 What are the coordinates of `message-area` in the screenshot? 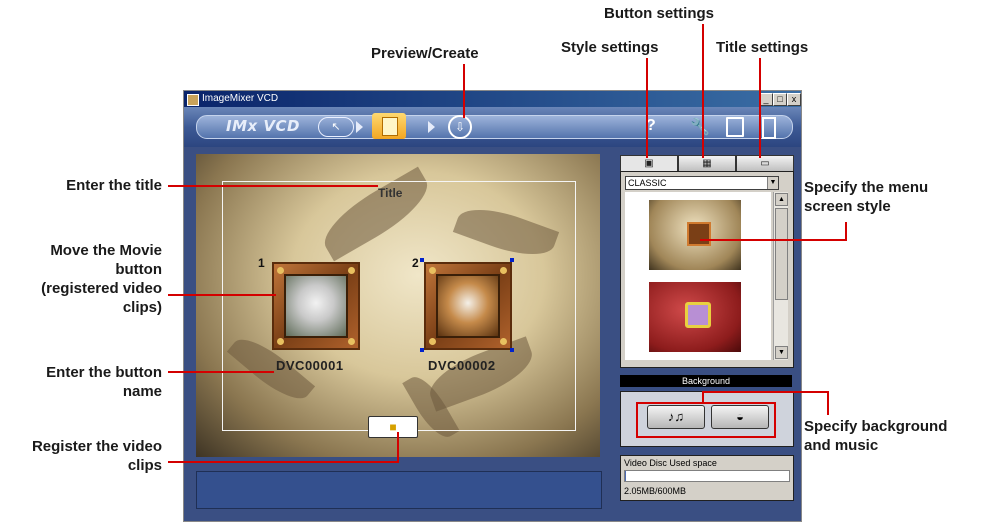 It's located at (399, 490).